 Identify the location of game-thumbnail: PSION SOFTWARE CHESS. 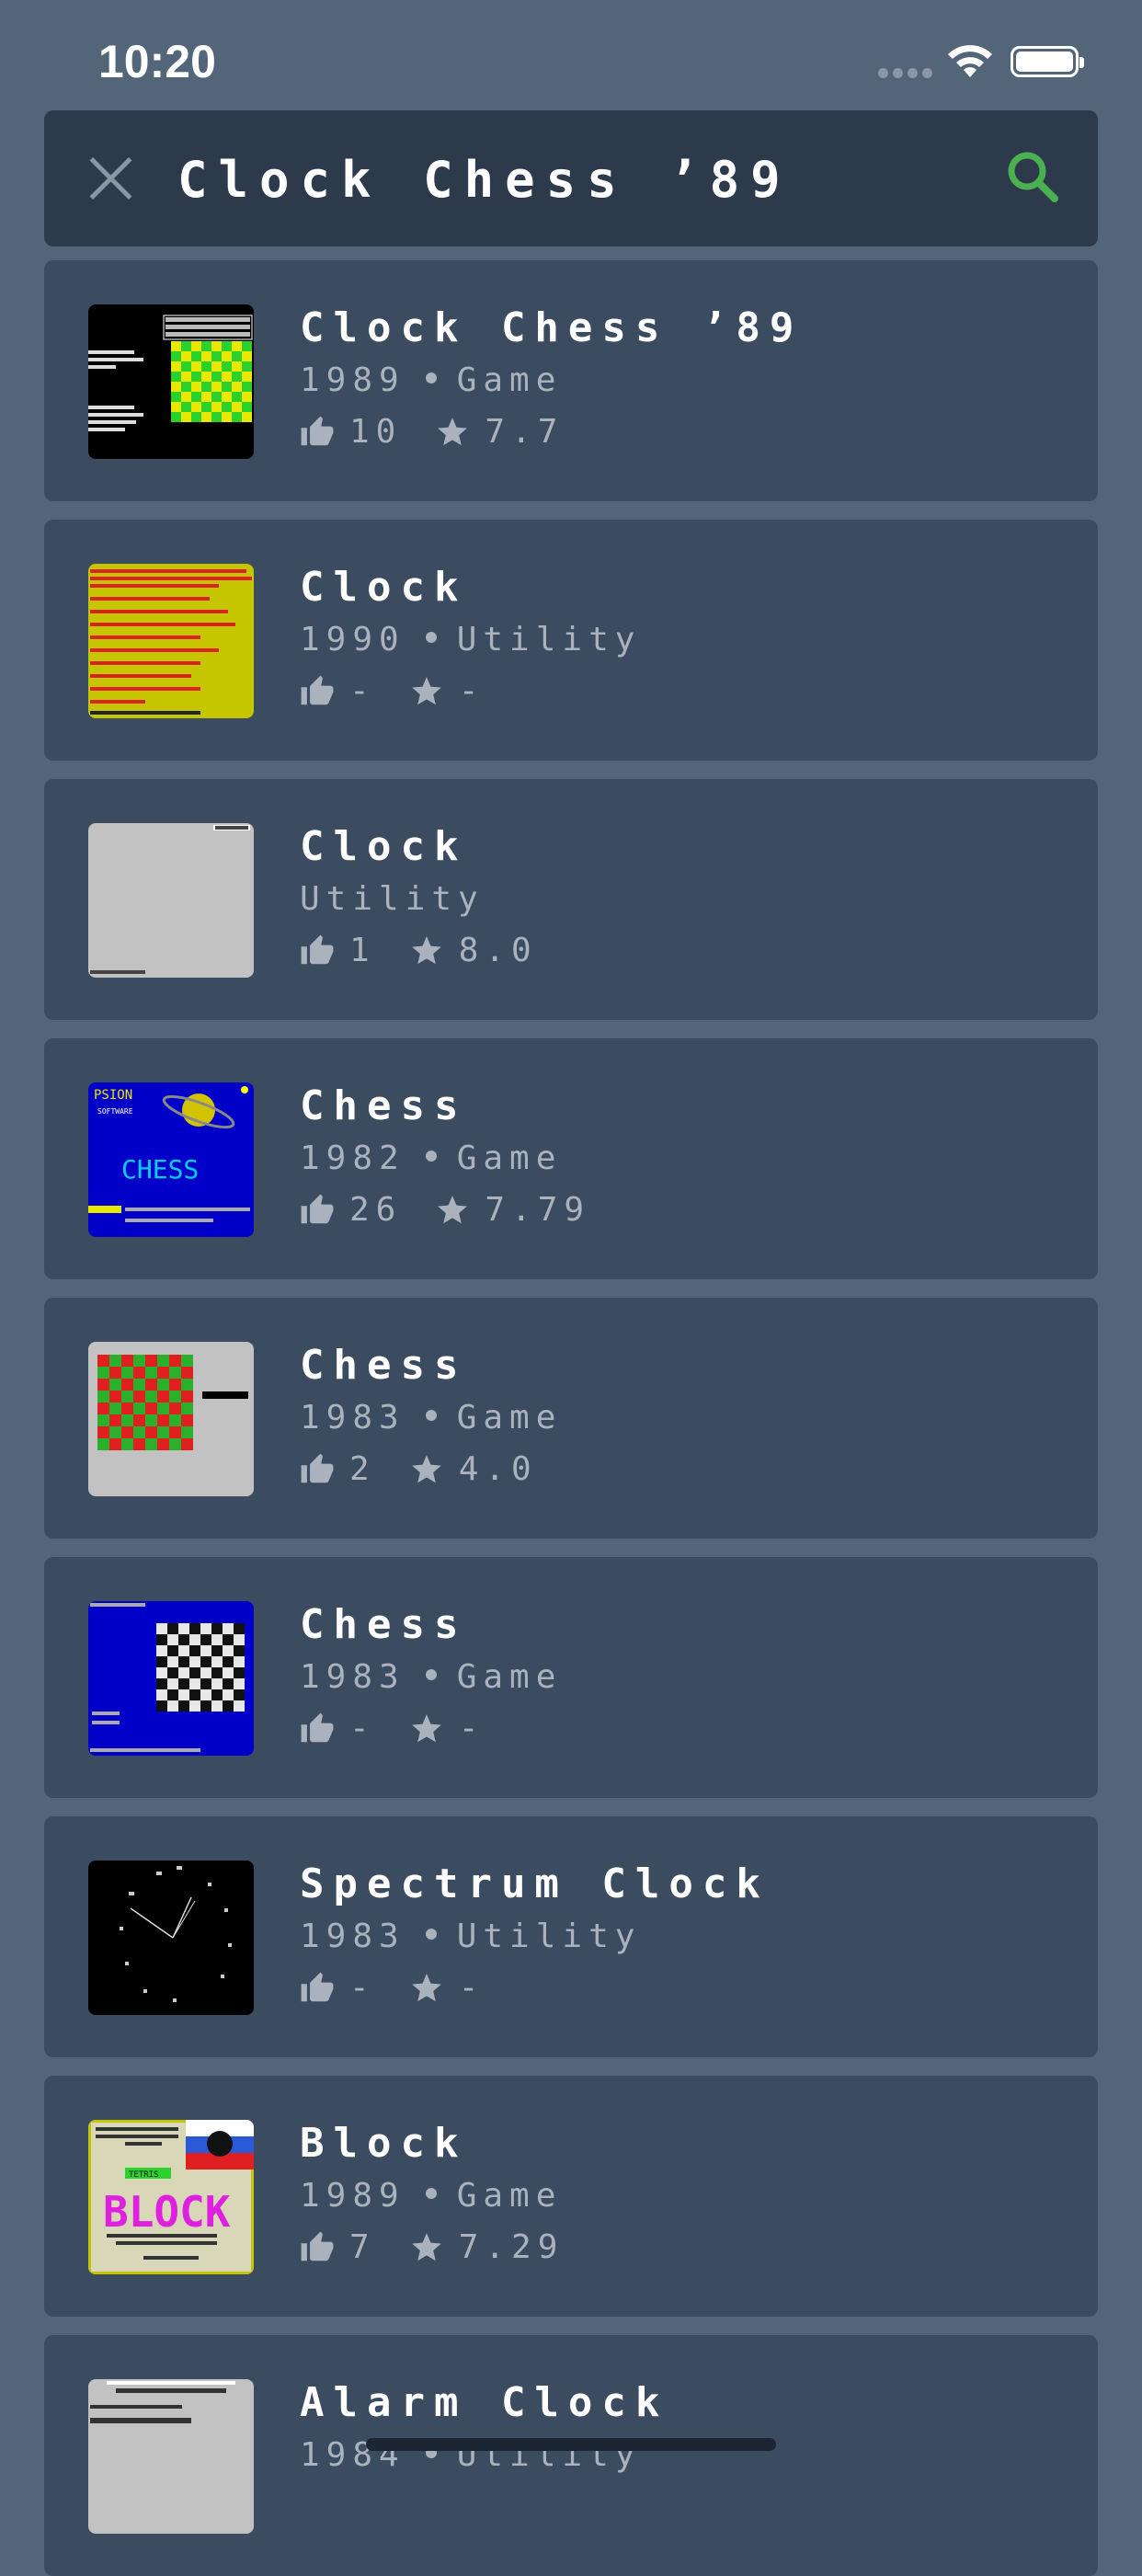
(171, 1160).